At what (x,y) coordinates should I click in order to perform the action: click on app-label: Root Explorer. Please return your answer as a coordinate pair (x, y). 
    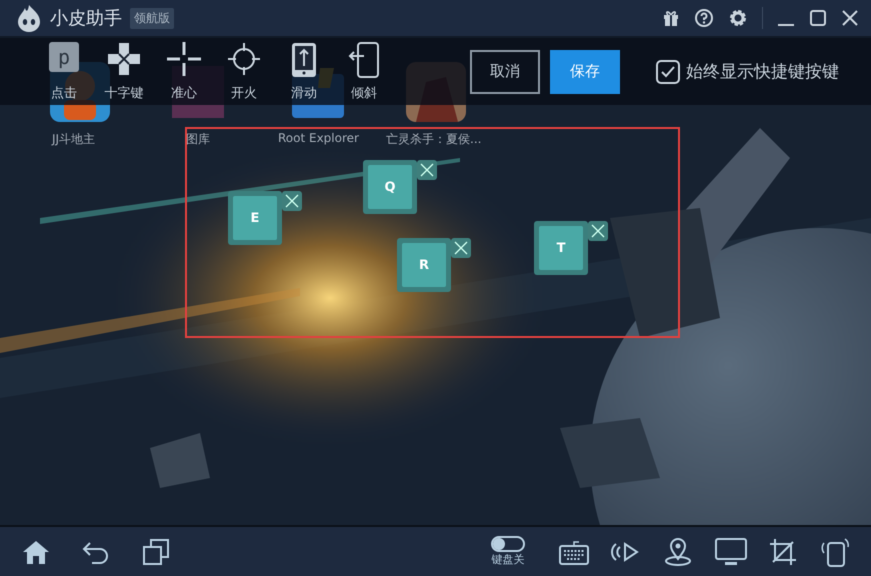
    Looking at the image, I should click on (318, 138).